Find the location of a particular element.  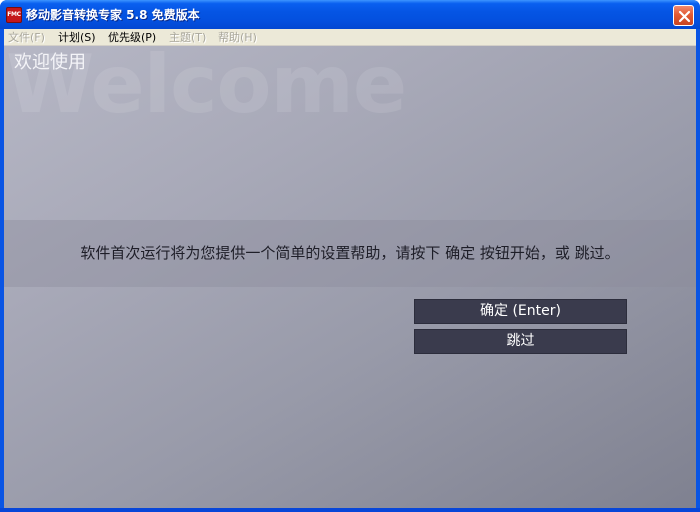

window-frame-bottom is located at coordinates (350, 510).